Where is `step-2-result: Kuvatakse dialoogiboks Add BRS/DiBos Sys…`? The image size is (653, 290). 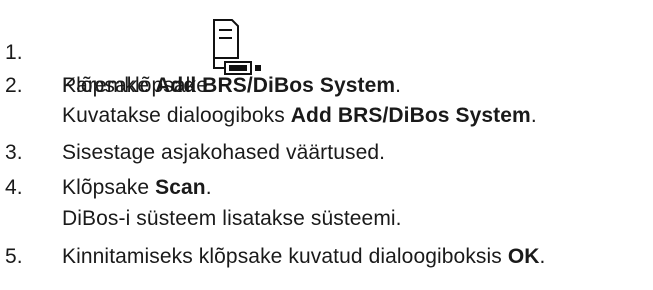 step-2-result: Kuvatakse dialoogiboks Add BRS/DiBos Sys… is located at coordinates (299, 116).